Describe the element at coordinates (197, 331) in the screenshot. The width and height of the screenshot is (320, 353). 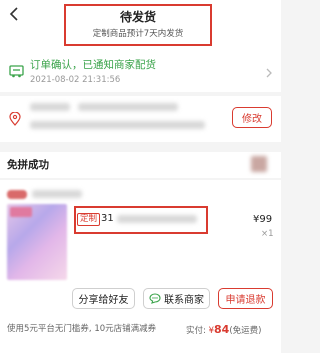
I see `paid-label: 实付:` at that location.